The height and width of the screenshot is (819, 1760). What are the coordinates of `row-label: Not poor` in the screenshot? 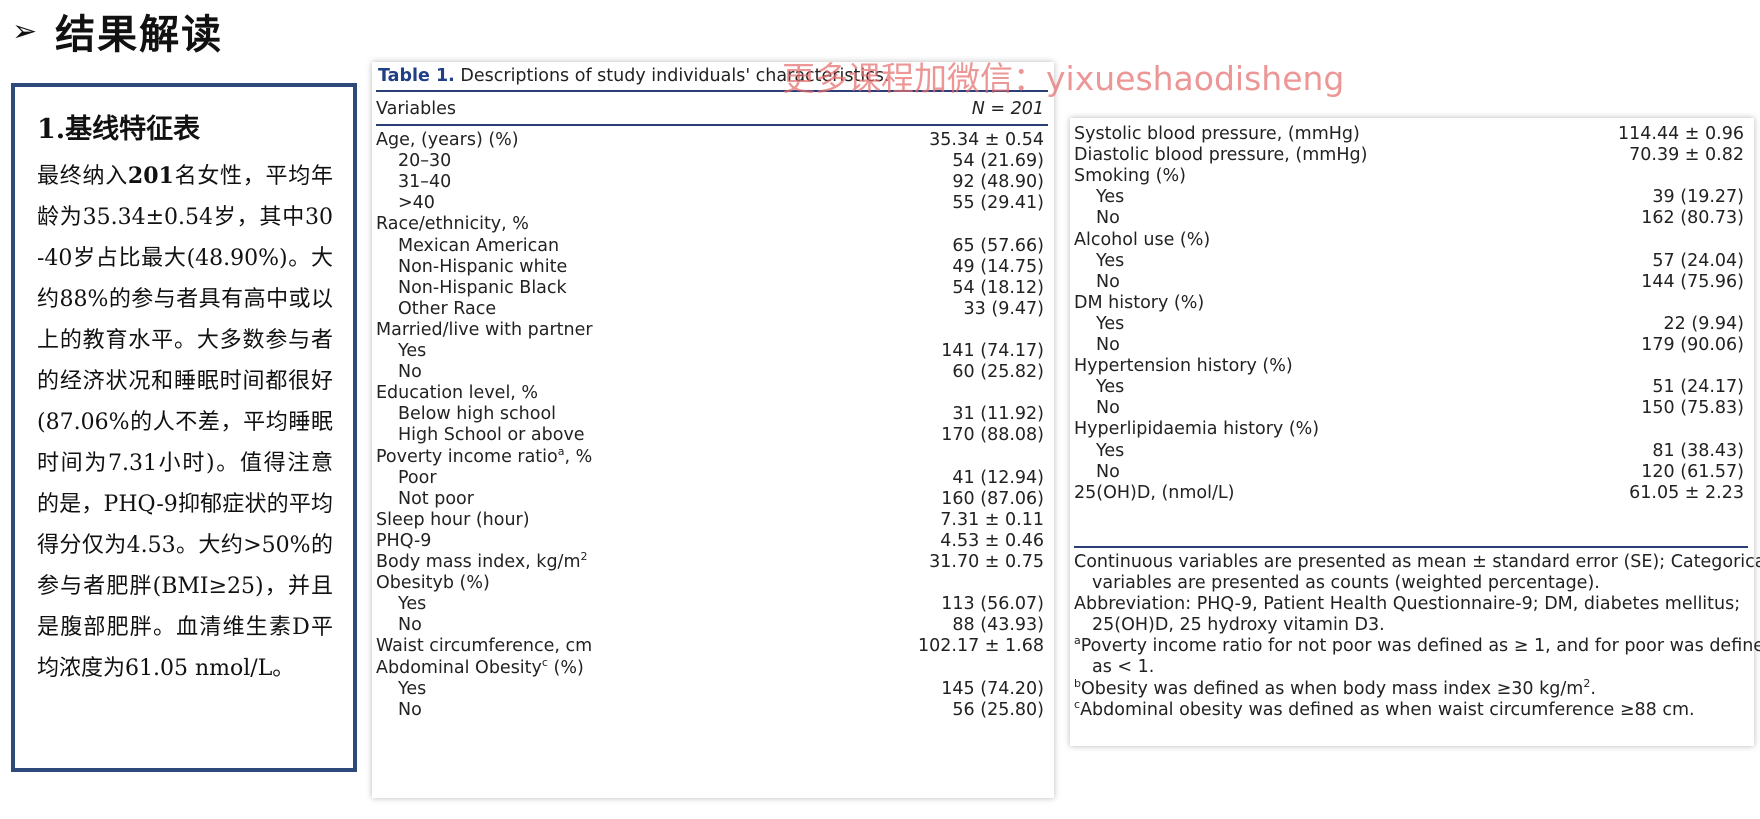 It's located at (436, 500).